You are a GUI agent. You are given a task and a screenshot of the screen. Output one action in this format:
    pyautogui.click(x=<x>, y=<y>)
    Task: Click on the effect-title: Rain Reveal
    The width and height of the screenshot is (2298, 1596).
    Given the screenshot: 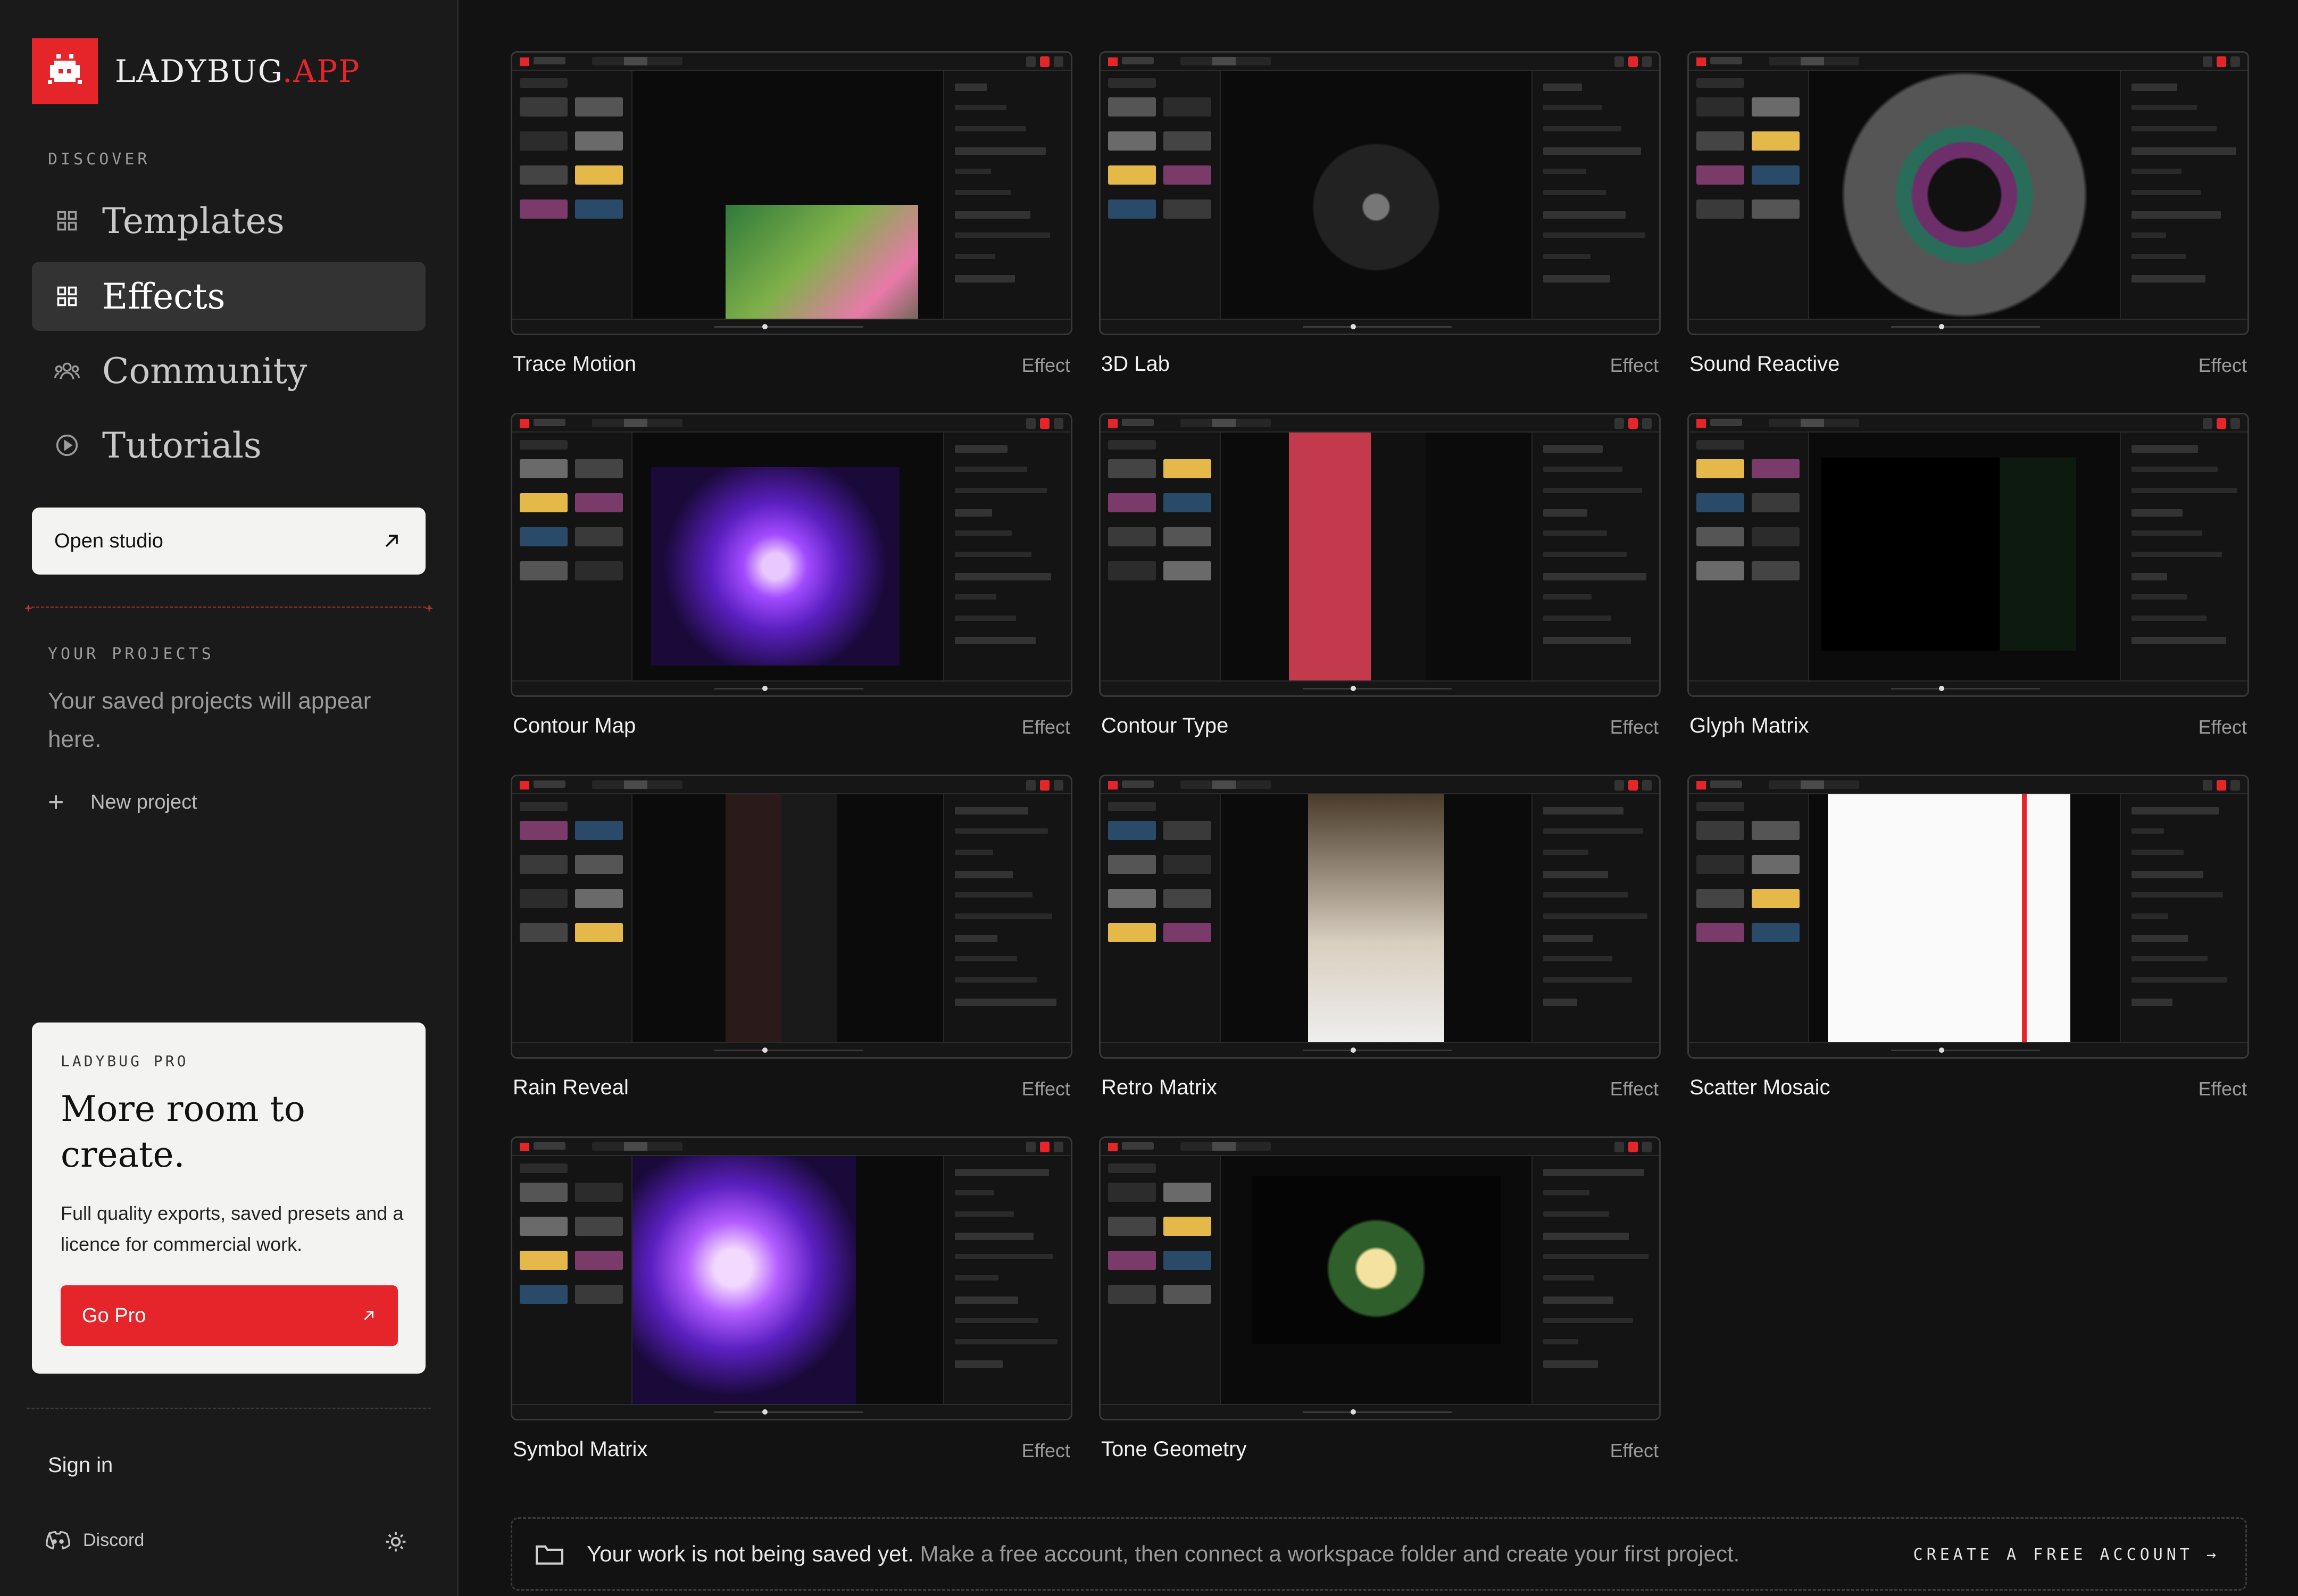 What is the action you would take?
    pyautogui.click(x=571, y=1087)
    